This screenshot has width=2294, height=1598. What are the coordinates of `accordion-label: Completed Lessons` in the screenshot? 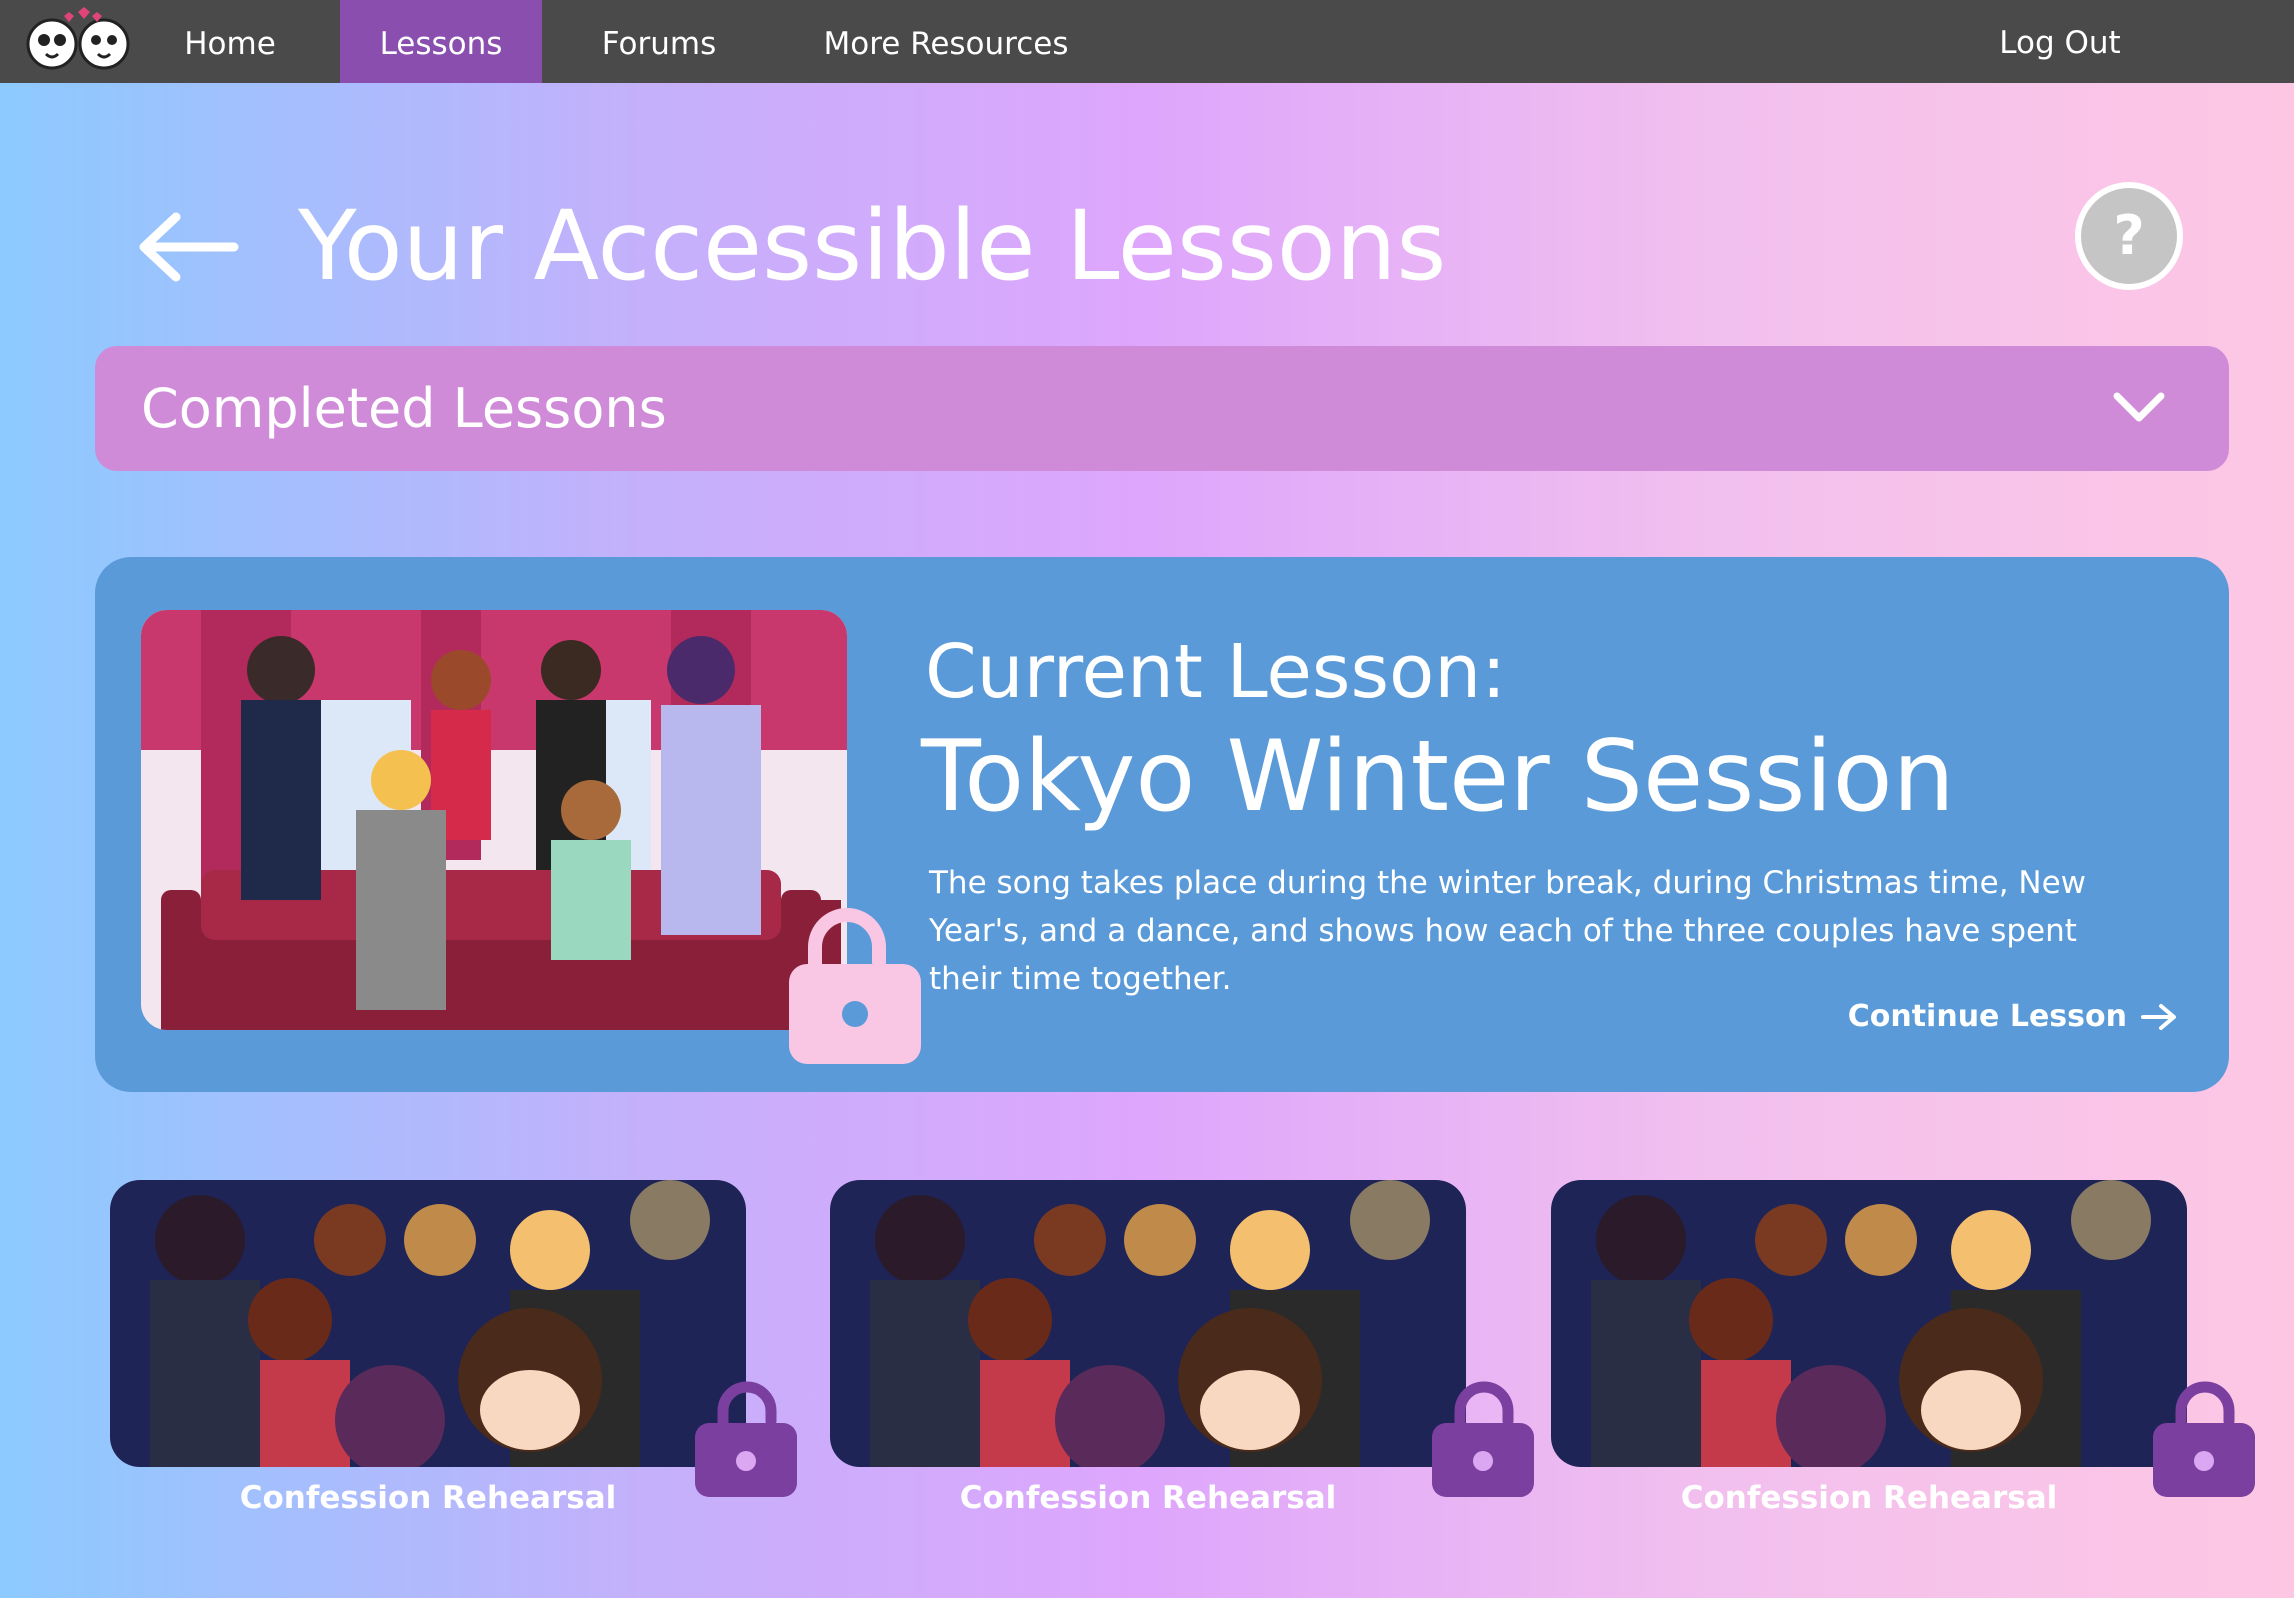 It's located at (404, 408).